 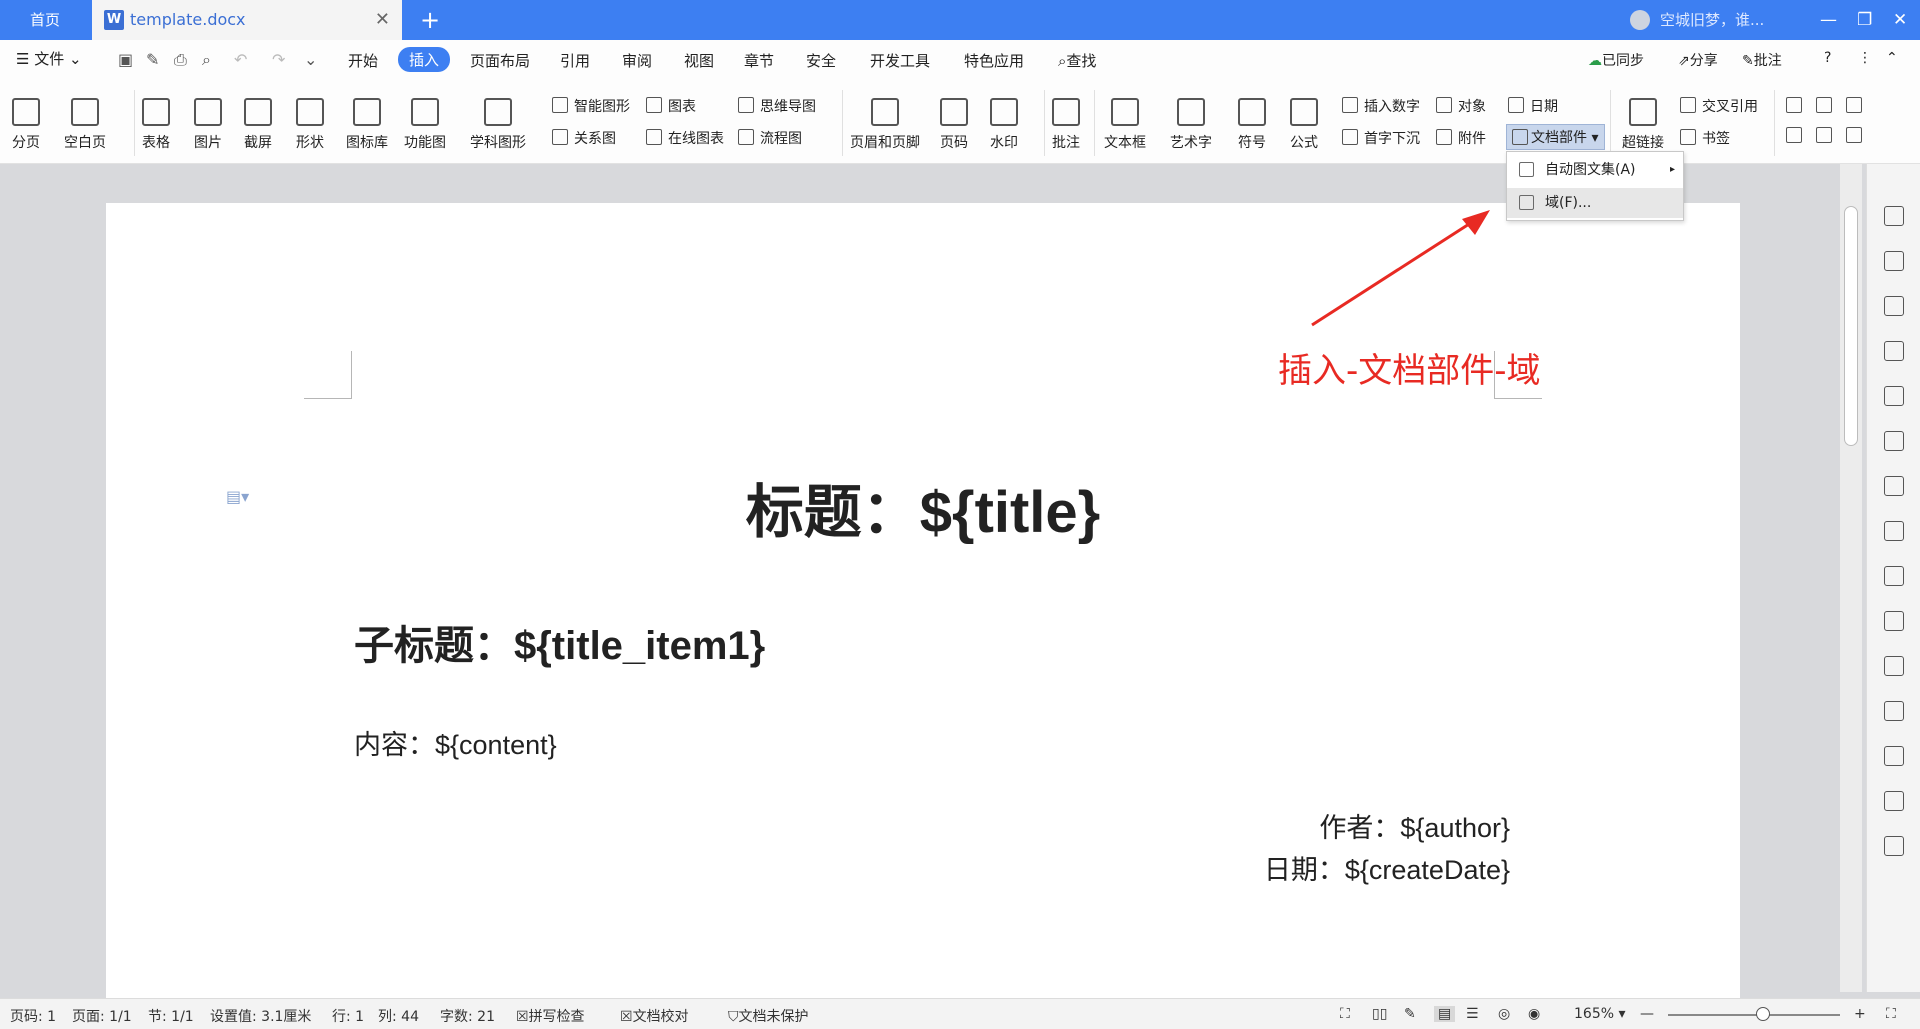 What do you see at coordinates (777, 106) in the screenshot?
I see `mindmap-button: 思维导图` at bounding box center [777, 106].